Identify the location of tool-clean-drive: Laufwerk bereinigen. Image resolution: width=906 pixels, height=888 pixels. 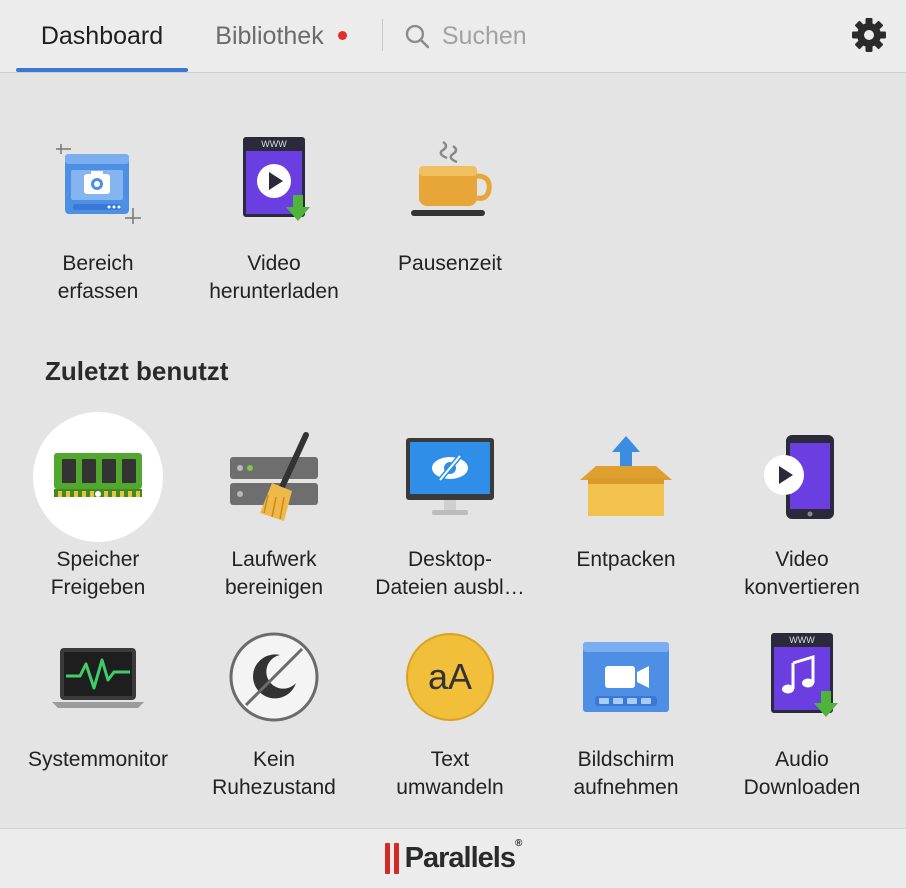
(274, 507).